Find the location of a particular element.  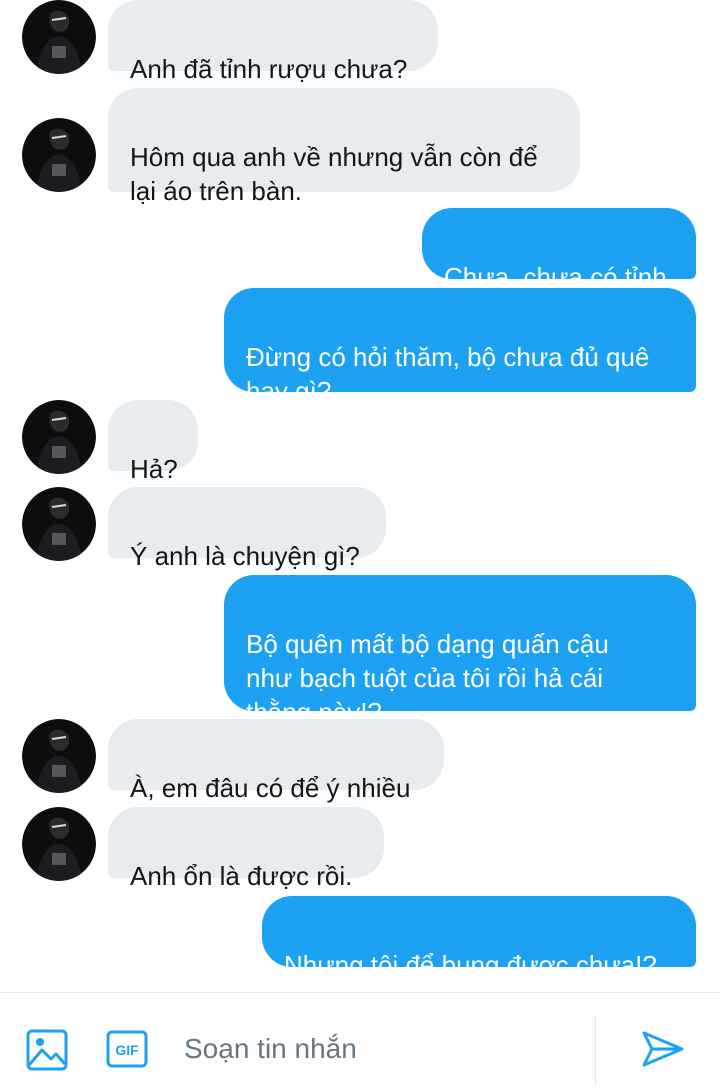

composer-divider is located at coordinates (595, 1050).